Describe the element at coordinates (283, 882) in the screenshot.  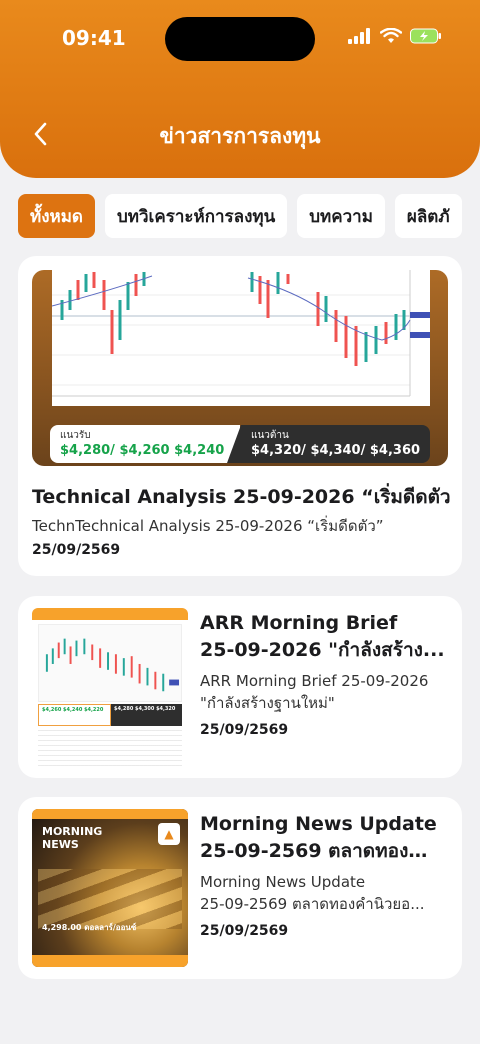
I see `article-description-line: Morning News Update` at that location.